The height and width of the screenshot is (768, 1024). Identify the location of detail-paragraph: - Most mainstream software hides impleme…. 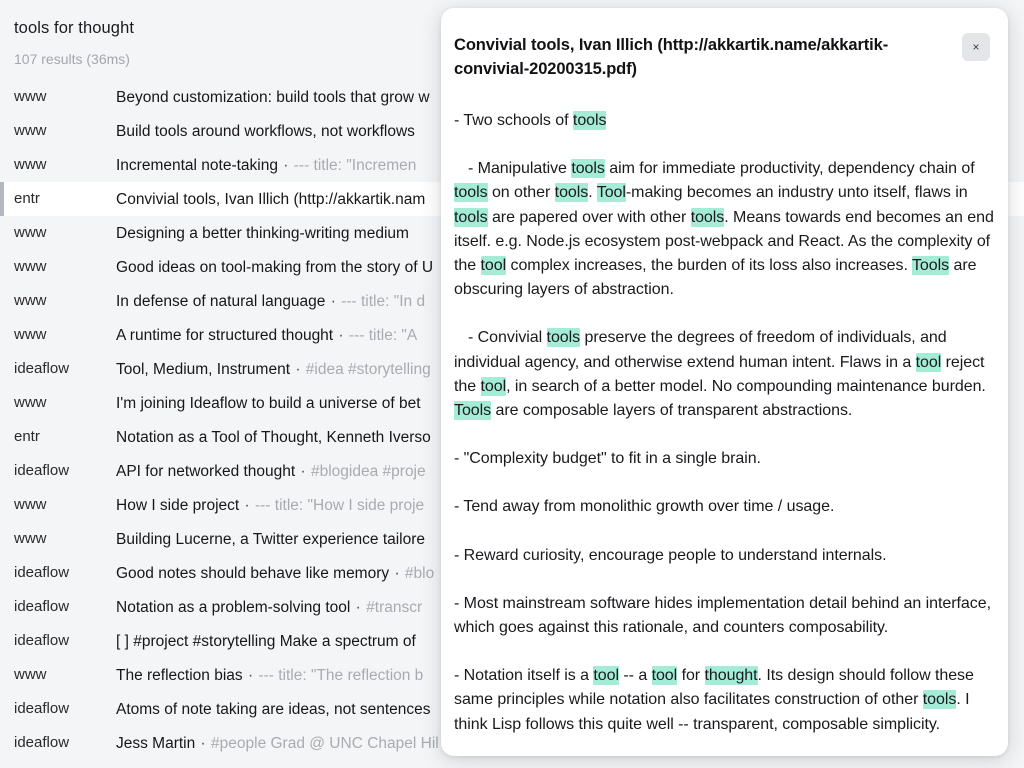
(724, 616).